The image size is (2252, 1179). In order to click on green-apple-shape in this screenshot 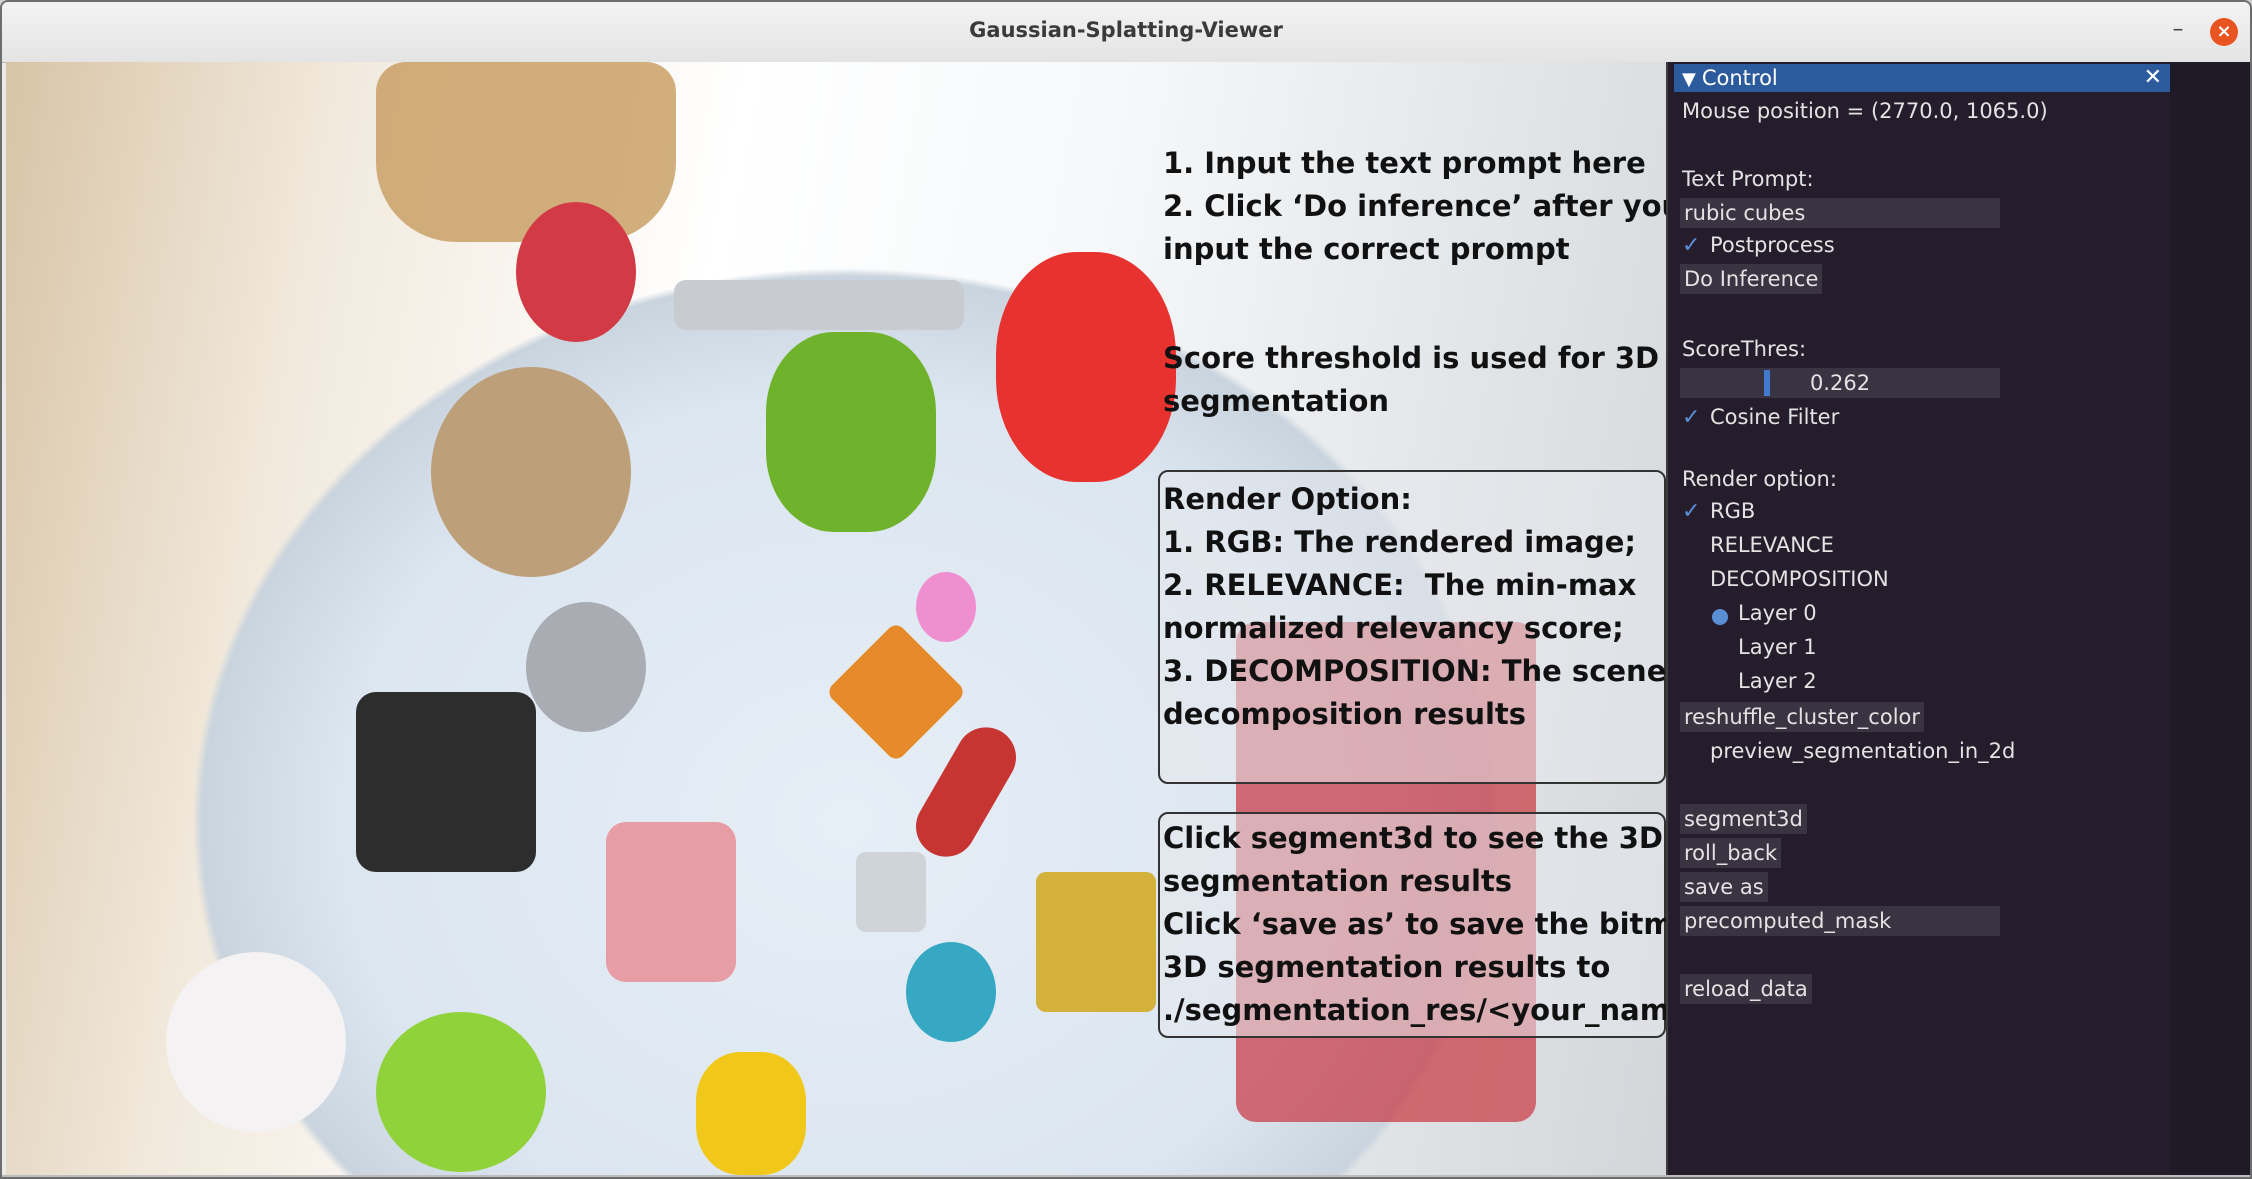, I will do `click(461, 1092)`.